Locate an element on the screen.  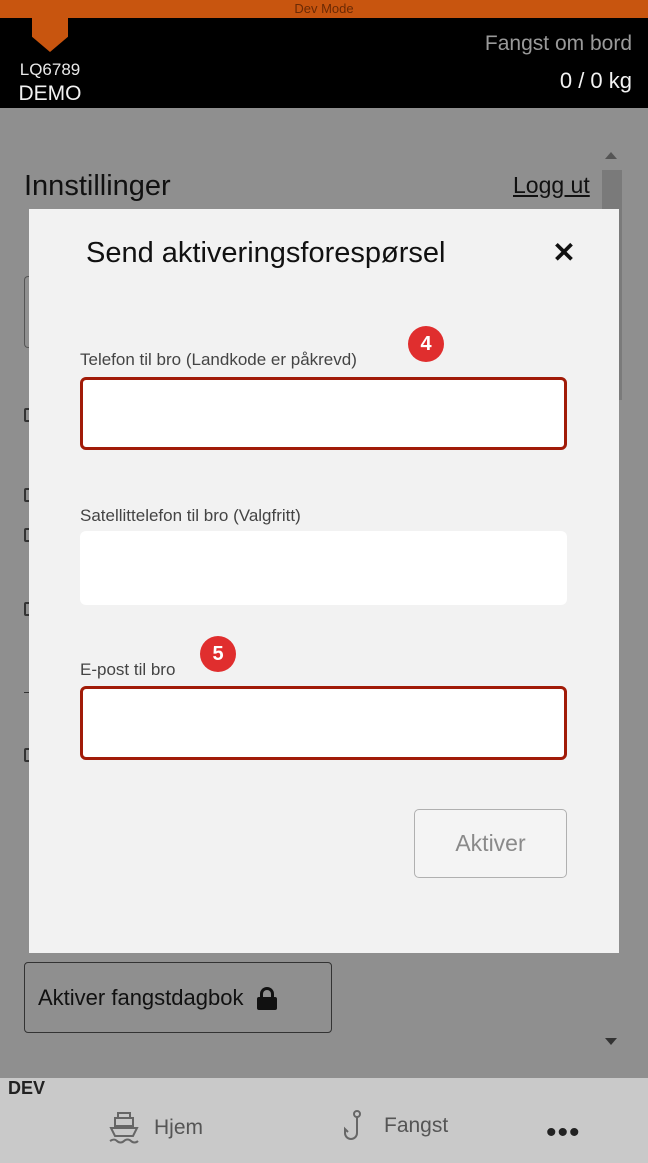
vessel-id: LQ6789 is located at coordinates (50, 69).